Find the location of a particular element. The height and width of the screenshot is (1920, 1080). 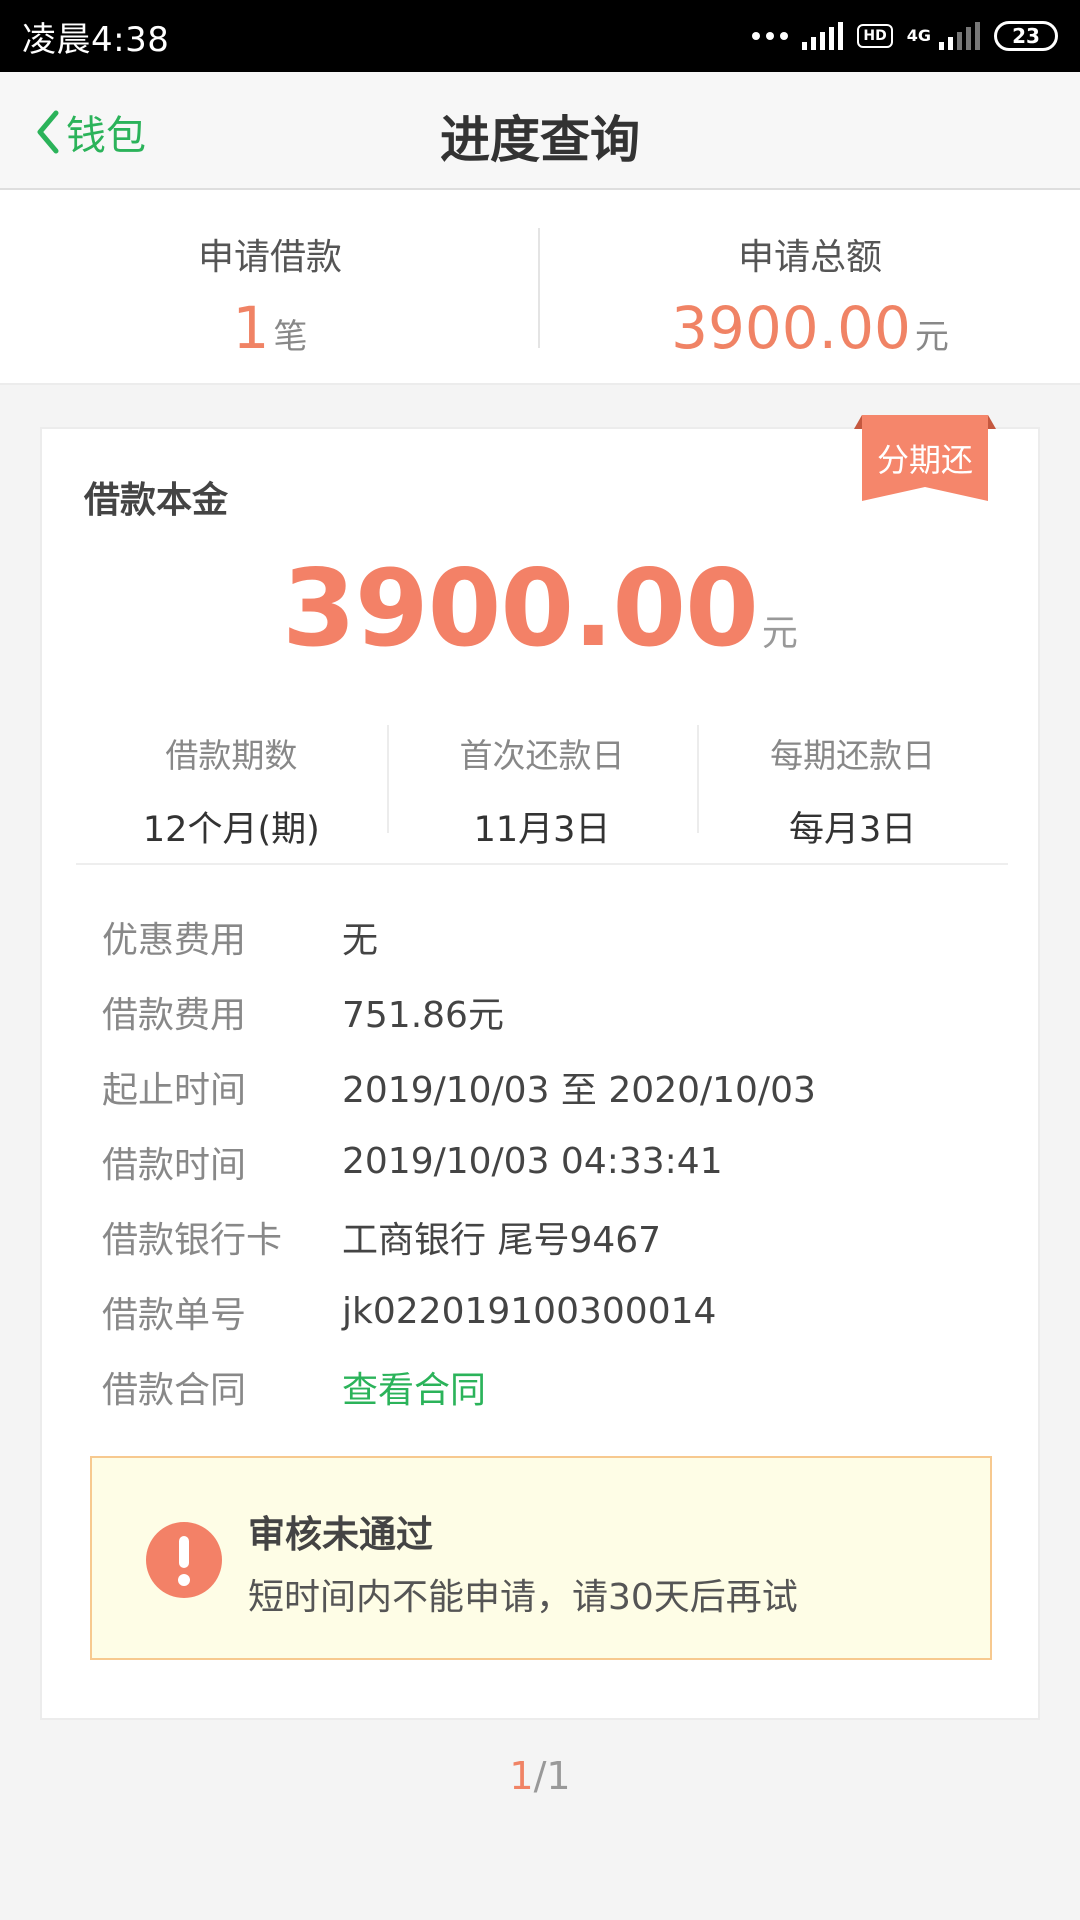

summary-total-label: 申请总额 is located at coordinates (809, 257).